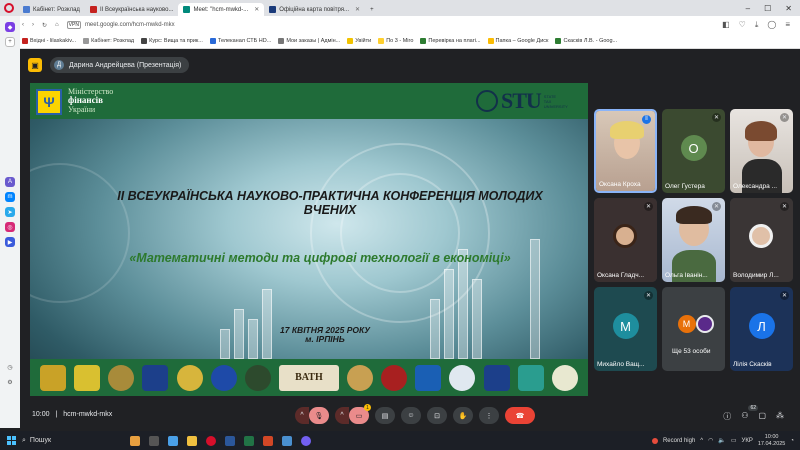  Describe the element at coordinates (91, 100) in the screenshot. I see `ministry-text: Міністерство фінансів України` at that location.